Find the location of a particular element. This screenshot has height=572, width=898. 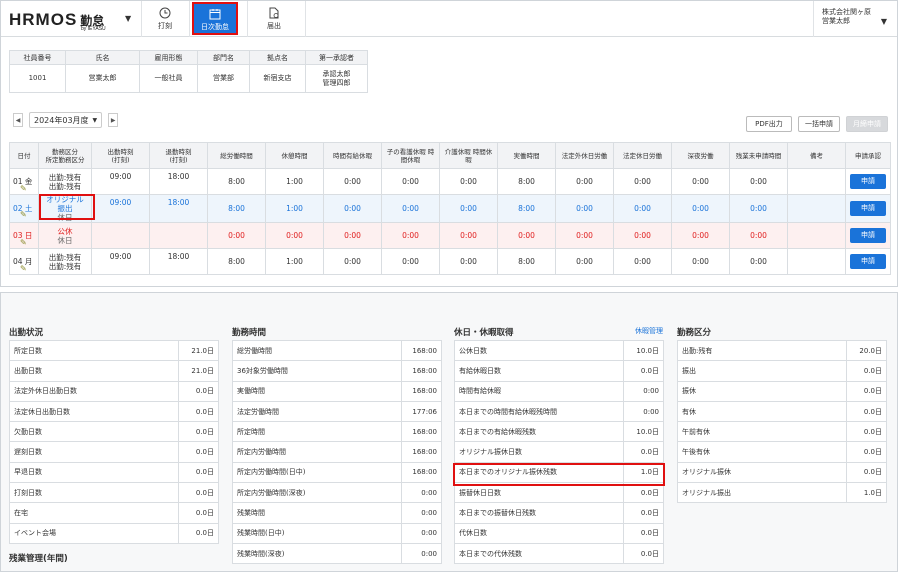

stat-label: 打刻日数 is located at coordinates (94, 493).